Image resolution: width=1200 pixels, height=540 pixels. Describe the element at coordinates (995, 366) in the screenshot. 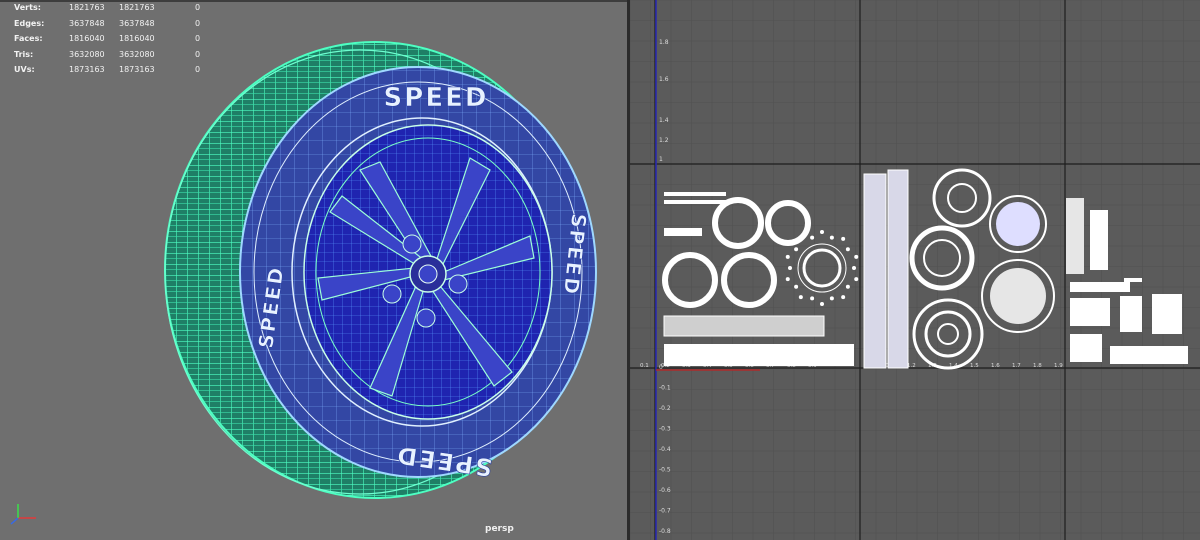

I see `uv-u-tick-label: 1.6` at that location.